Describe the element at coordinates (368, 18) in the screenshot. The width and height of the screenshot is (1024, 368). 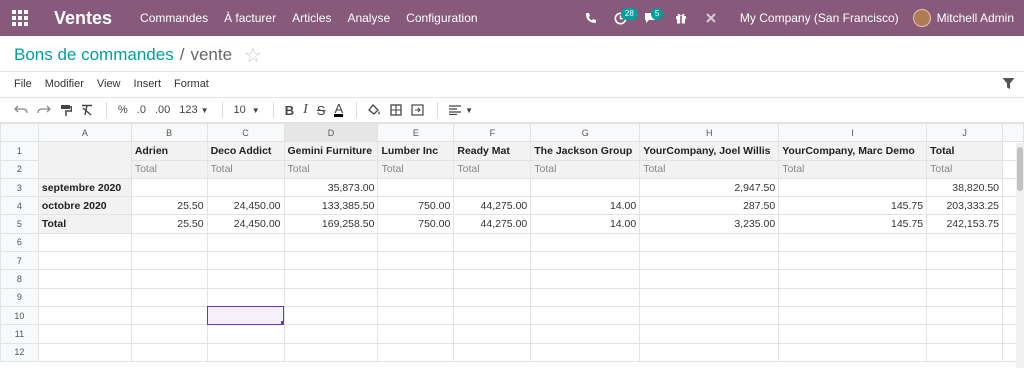
I see `menu-analyse: Analyse` at that location.